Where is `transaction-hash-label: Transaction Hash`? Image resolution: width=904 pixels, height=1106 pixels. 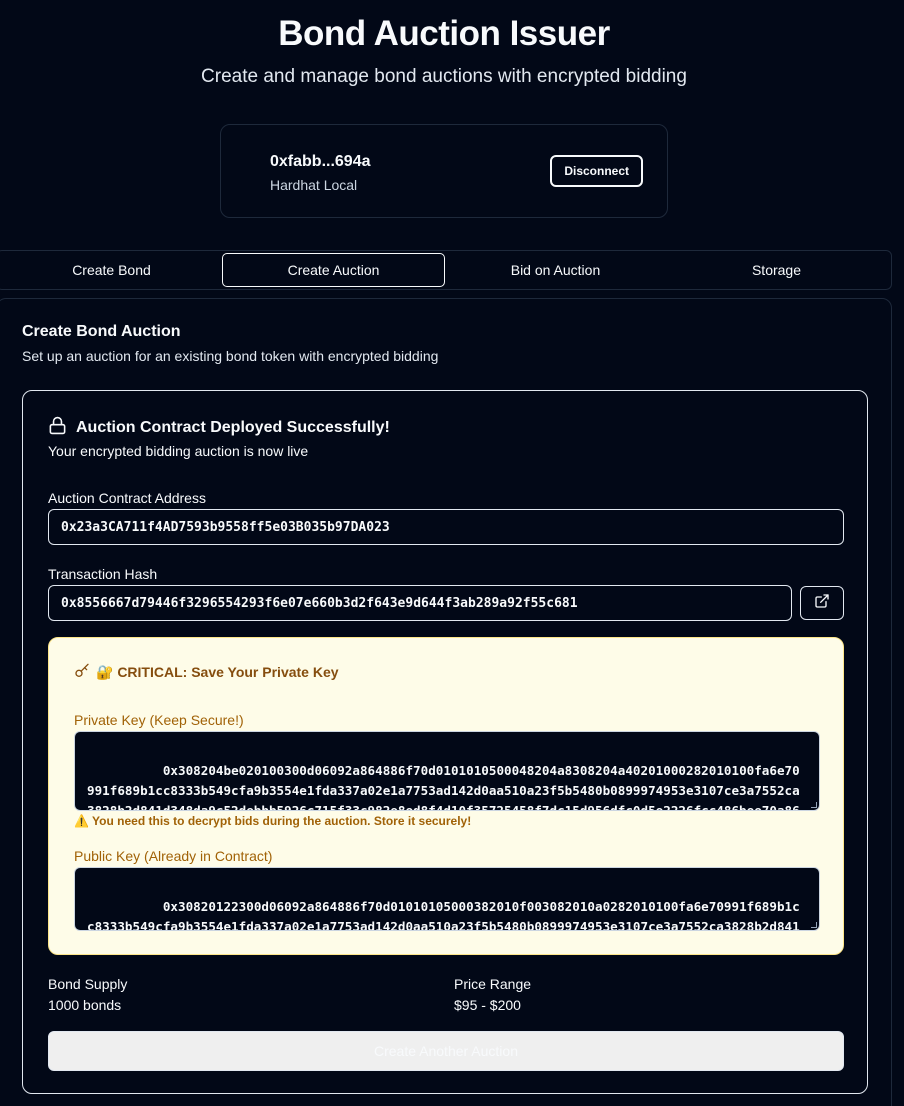 transaction-hash-label: Transaction Hash is located at coordinates (103, 574).